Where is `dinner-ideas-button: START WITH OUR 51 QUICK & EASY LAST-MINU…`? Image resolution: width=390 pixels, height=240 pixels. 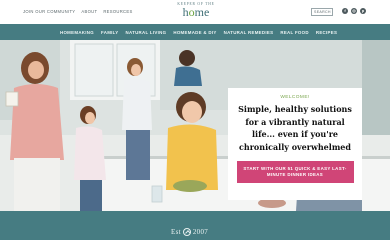 dinner-ideas-button: START WITH OUR 51 QUICK & EASY LAST-MINU… is located at coordinates (295, 172).